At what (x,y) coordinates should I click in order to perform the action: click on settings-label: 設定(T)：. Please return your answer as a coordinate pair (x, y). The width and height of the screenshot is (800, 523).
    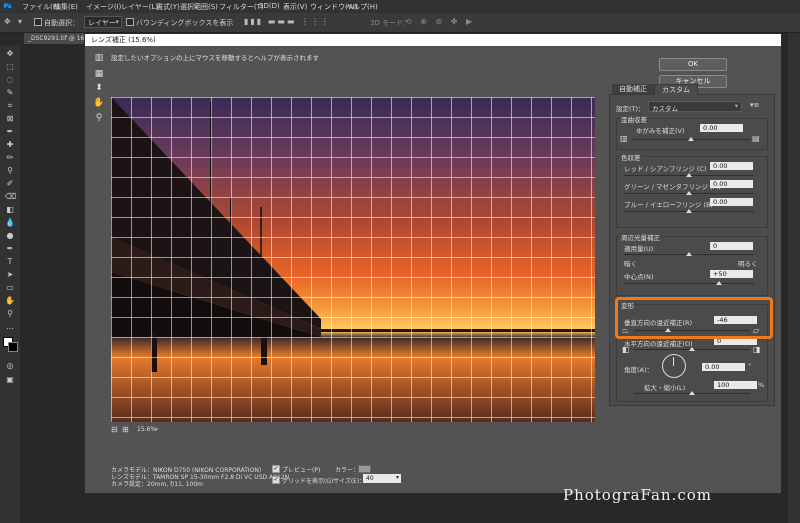
    Looking at the image, I should click on (630, 109).